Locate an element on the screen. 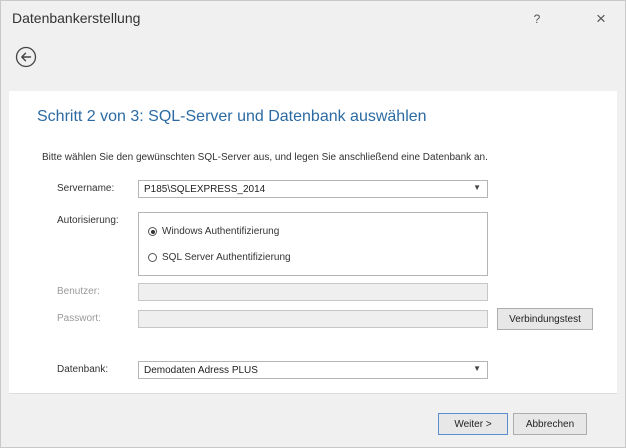 The width and height of the screenshot is (626, 448). database-value: Demodaten Adress PLUS is located at coordinates (201, 370).